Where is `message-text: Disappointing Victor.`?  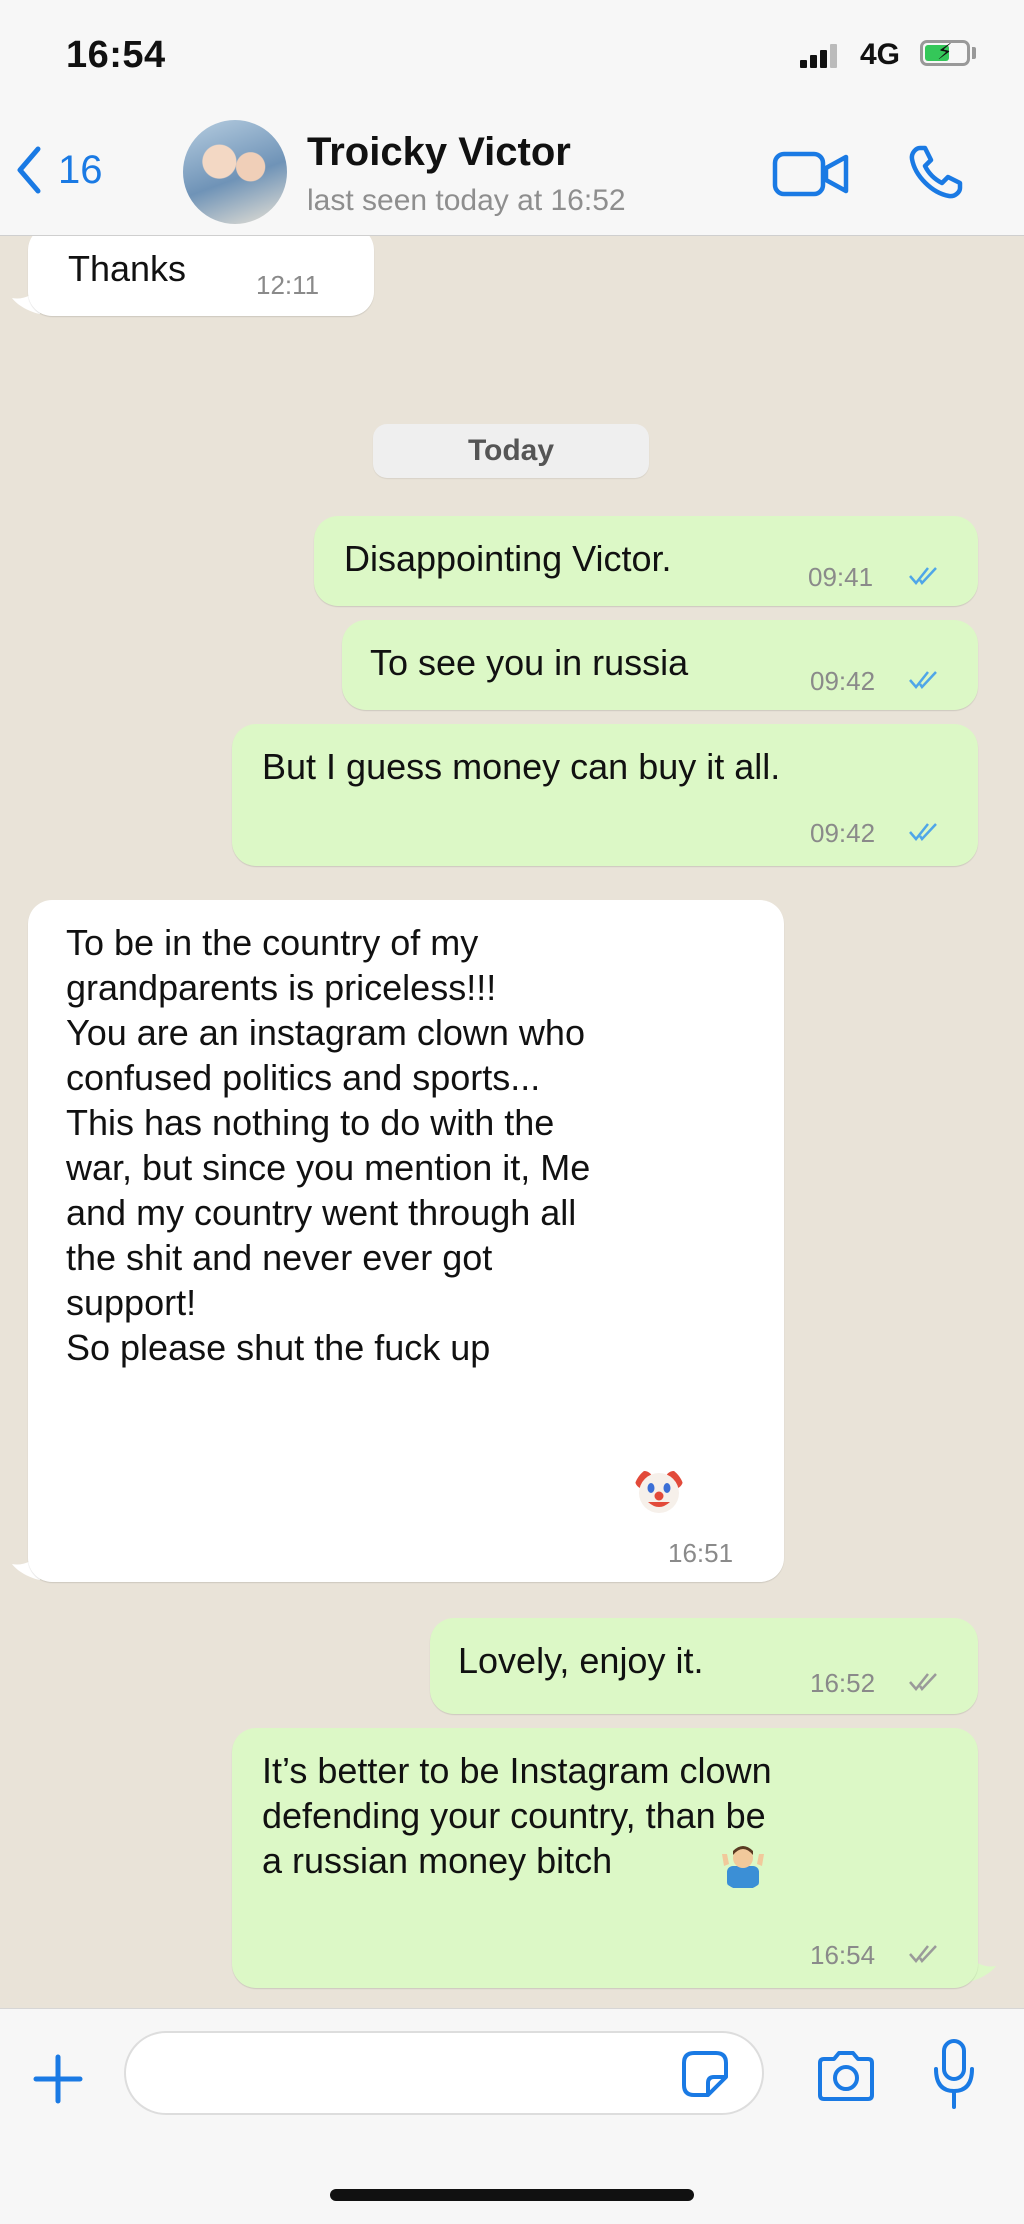
message-text: Disappointing Victor. is located at coordinates (508, 558).